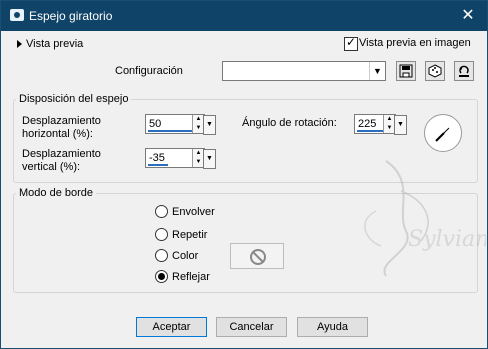 Image resolution: width=488 pixels, height=349 pixels. Describe the element at coordinates (55, 44) in the screenshot. I see `preview-toggle-label: Vista previa` at that location.